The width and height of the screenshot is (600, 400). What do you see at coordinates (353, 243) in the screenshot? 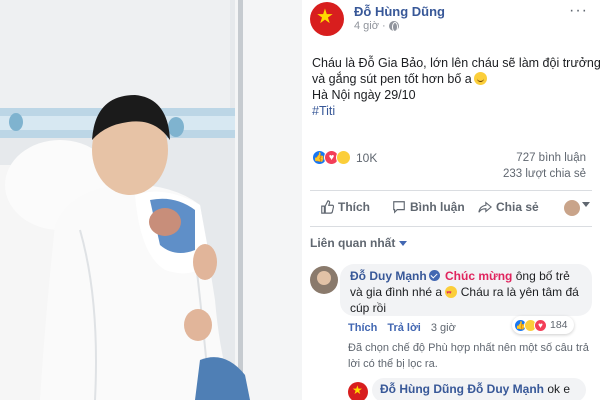
I see `comments-filter-label: Liên quan nhất` at bounding box center [353, 243].